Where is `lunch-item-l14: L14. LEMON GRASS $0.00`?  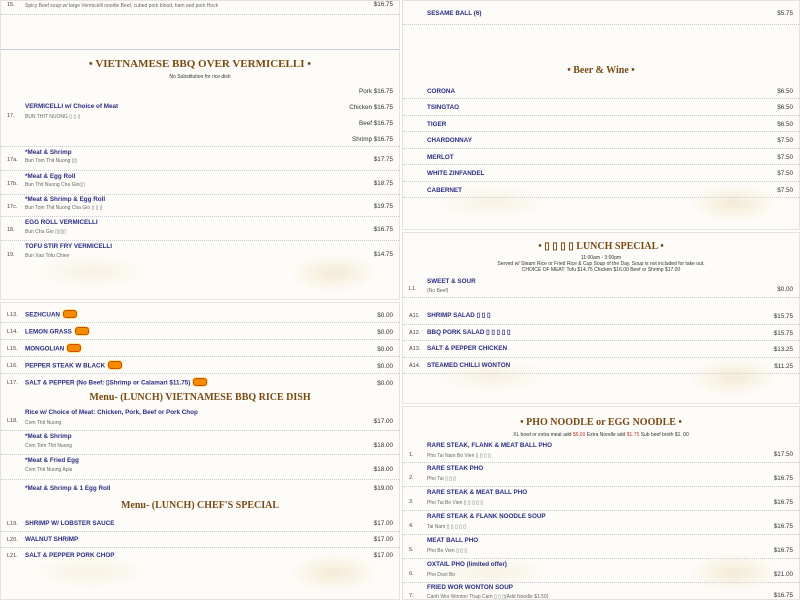
lunch-item-l14: L14. LEMON GRASS $0.00 is located at coordinates (200, 331).